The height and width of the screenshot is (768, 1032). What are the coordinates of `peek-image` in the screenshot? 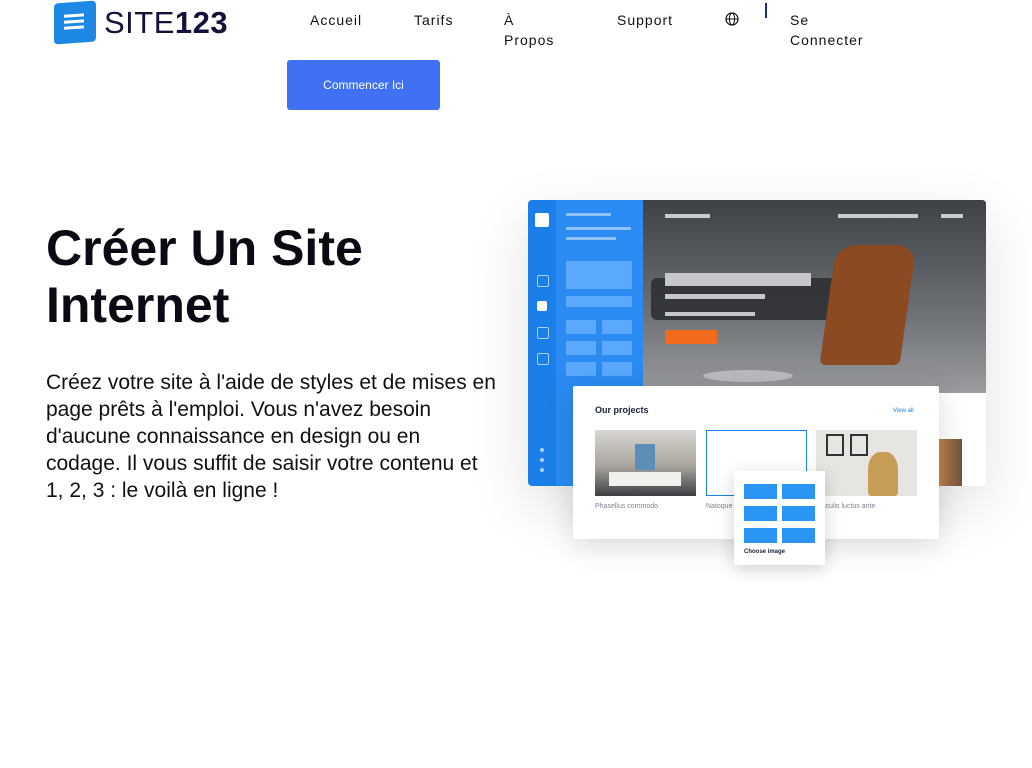 It's located at (950, 462).